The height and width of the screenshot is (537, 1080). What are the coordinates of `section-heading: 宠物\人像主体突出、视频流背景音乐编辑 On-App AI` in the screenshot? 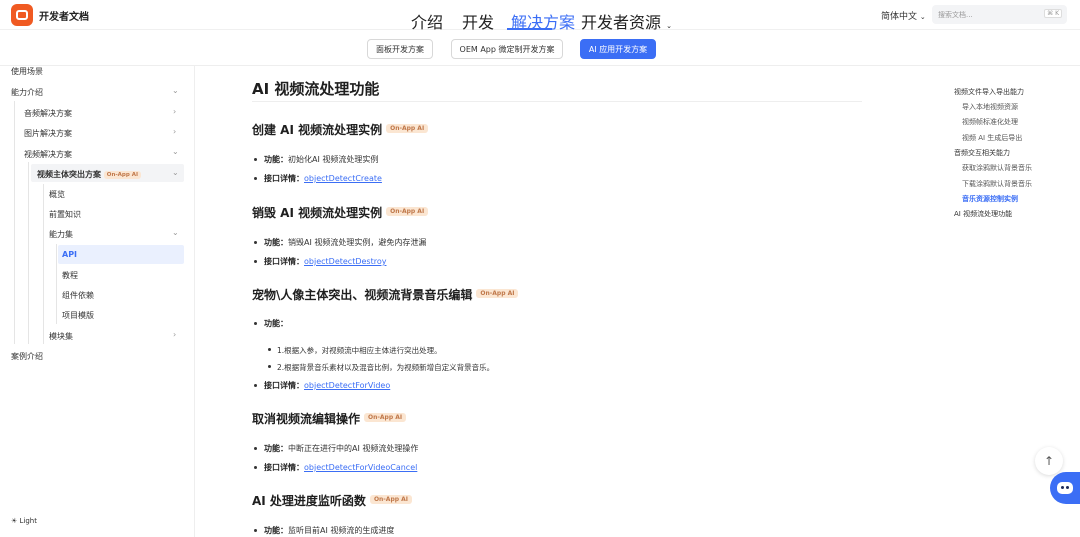 It's located at (385, 294).